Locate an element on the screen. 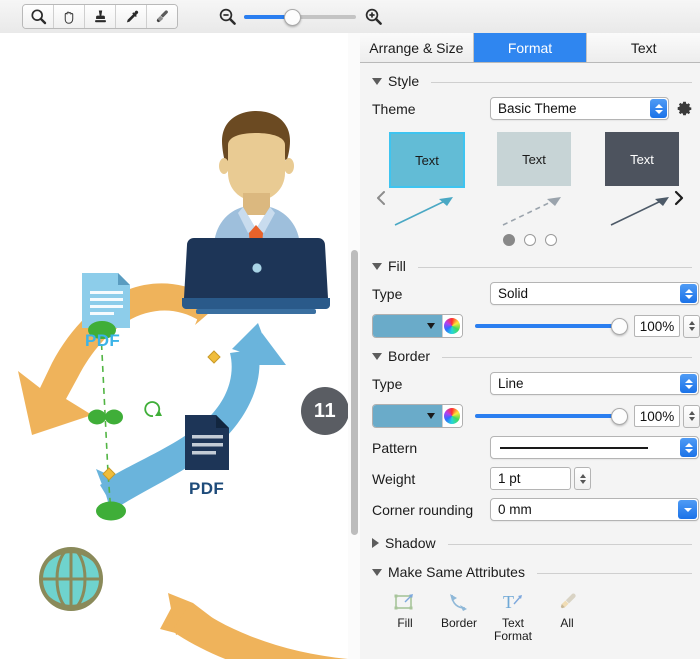 The height and width of the screenshot is (660, 700). fill-opacity-group: 100% is located at coordinates (587, 326).